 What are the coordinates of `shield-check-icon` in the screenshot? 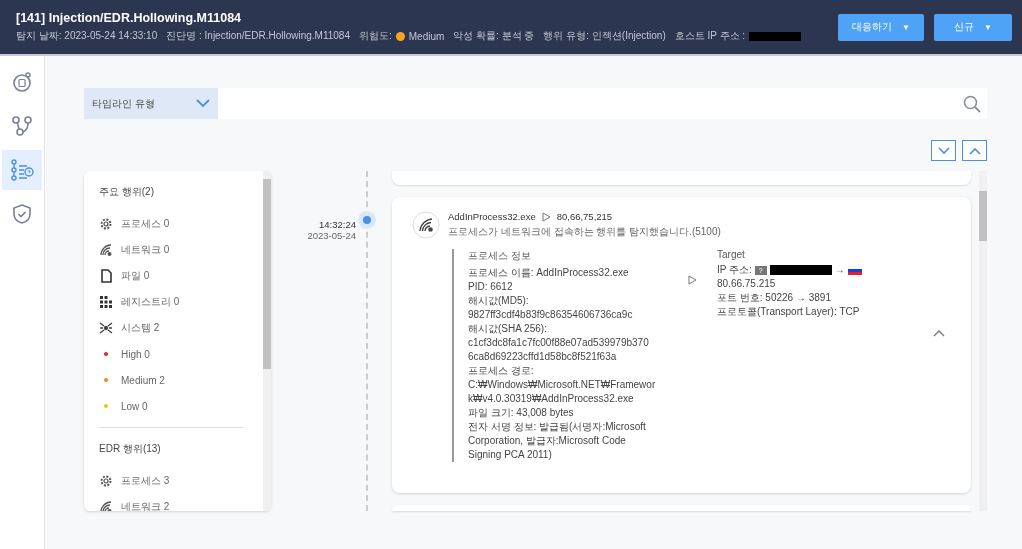 It's located at (22, 214).